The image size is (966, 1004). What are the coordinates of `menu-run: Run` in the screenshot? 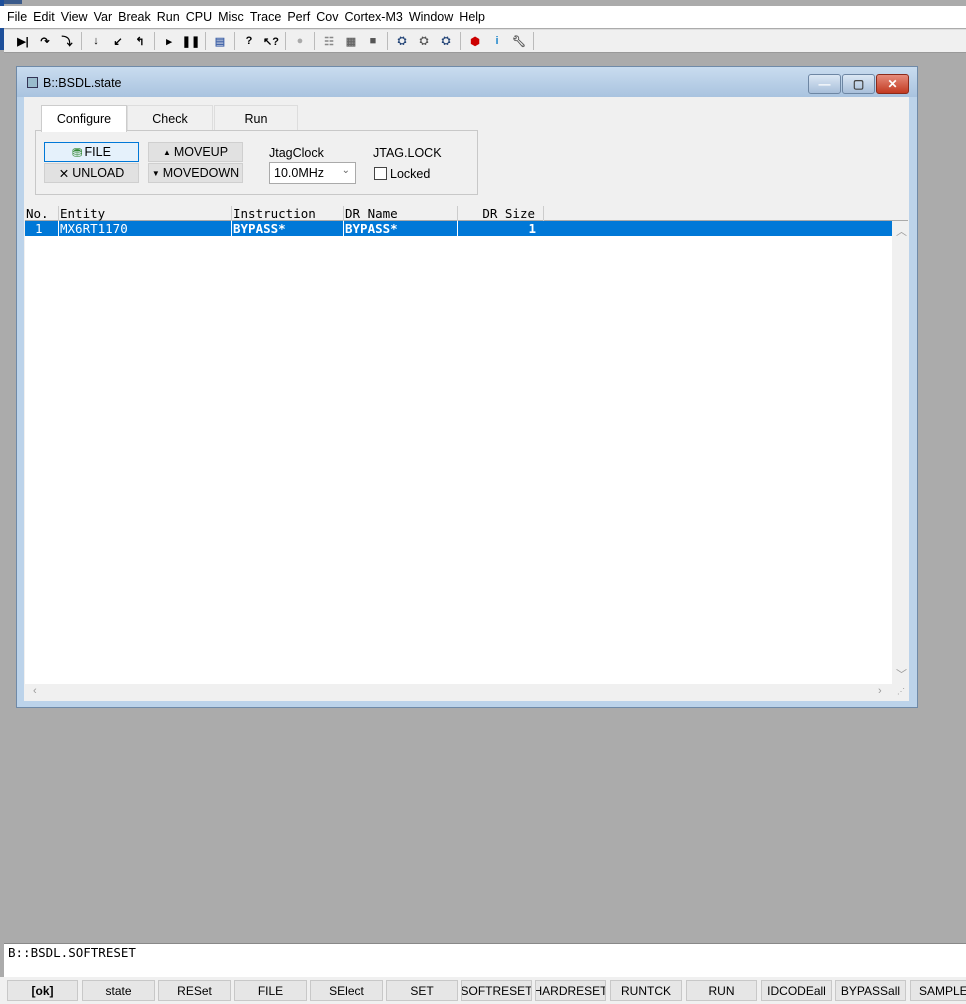 It's located at (168, 17).